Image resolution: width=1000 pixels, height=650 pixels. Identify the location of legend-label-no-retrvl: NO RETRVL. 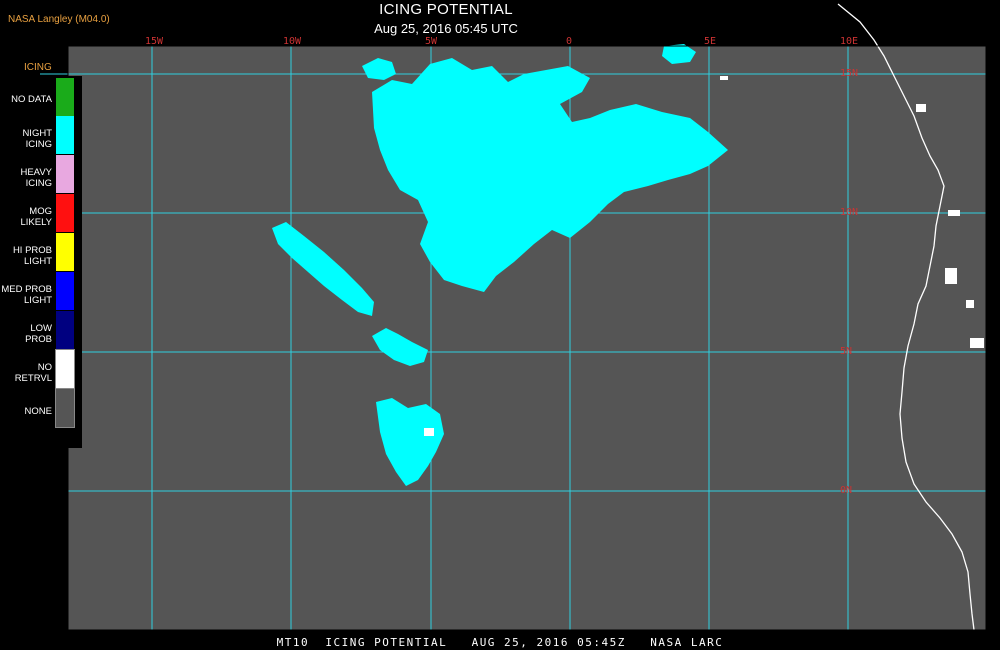
(33, 373).